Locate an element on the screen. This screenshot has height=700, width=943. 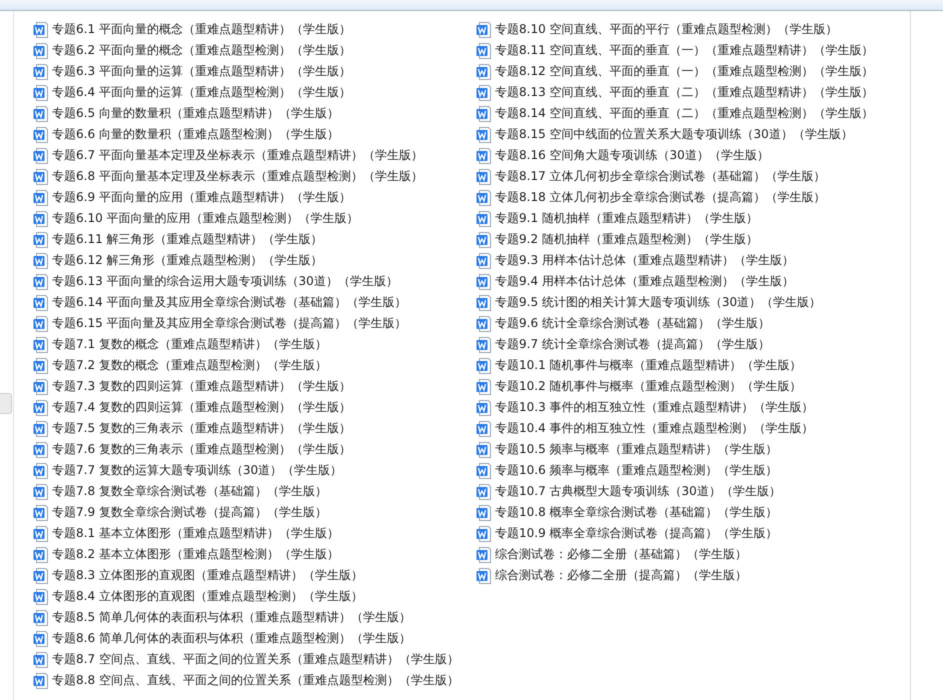
file-name: 专题9.6 统计全章综合测试卷（基础篇）（学生版） is located at coordinates (632, 323).